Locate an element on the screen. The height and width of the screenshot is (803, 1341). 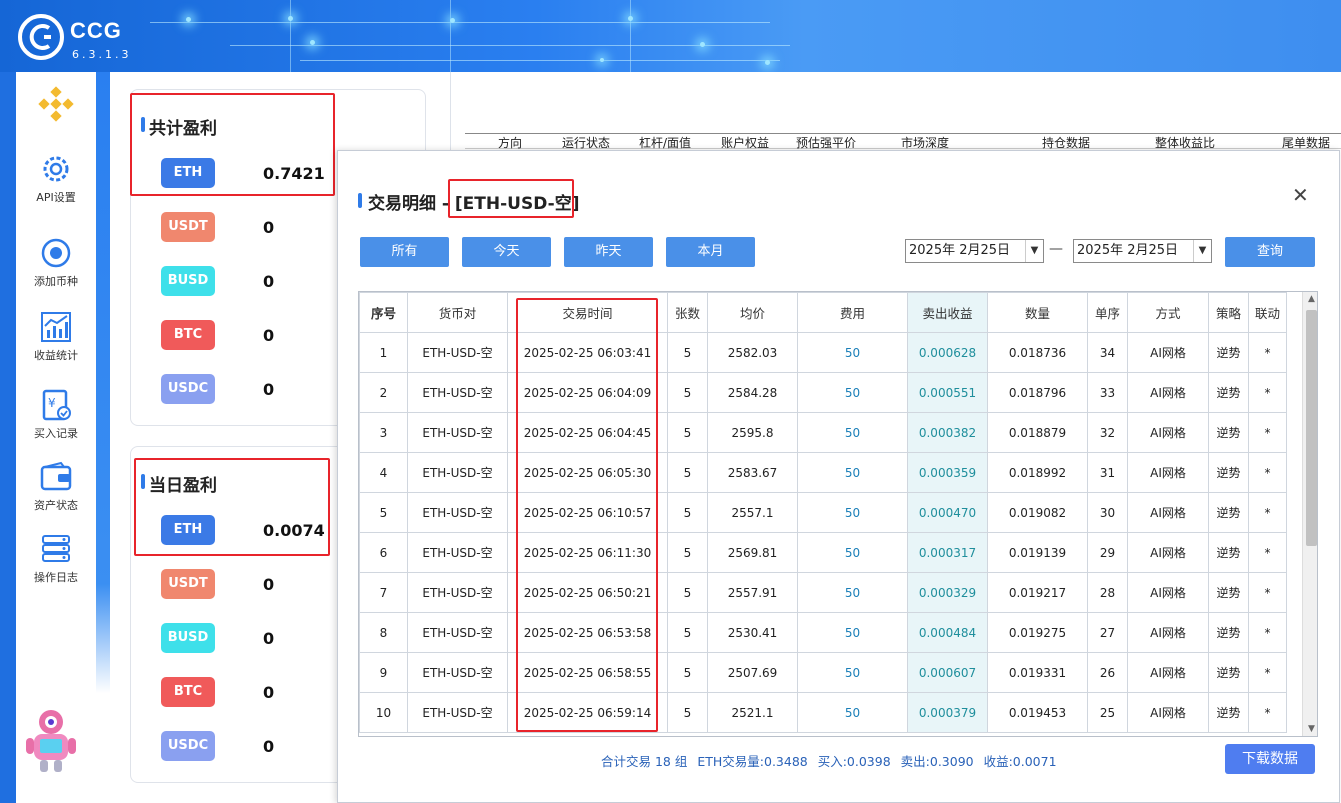
summary-buy: 买入:0.0398 is located at coordinates (854, 761).